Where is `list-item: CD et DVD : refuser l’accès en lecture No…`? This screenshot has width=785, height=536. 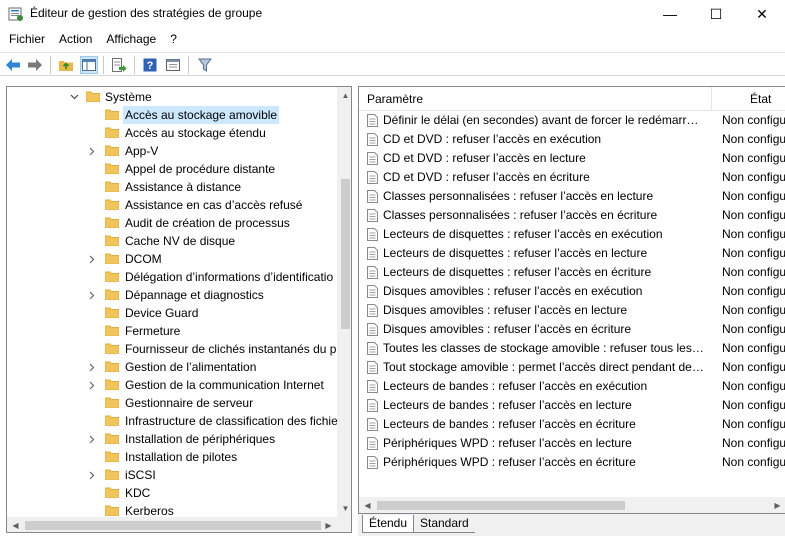
list-item: CD et DVD : refuser l’accès en lecture No… is located at coordinates (572, 158).